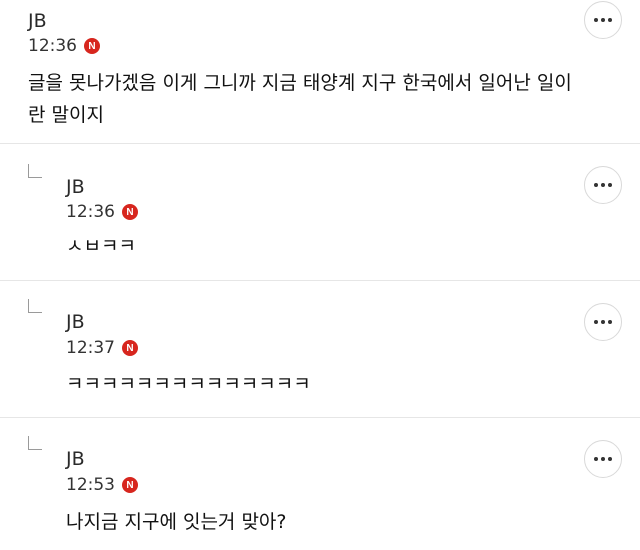  I want to click on comment-text: ㅋㅋㅋㅋㅋㅋㅋㅋㅋㅋㅋㅋㅋㅋ, so click(188, 384).